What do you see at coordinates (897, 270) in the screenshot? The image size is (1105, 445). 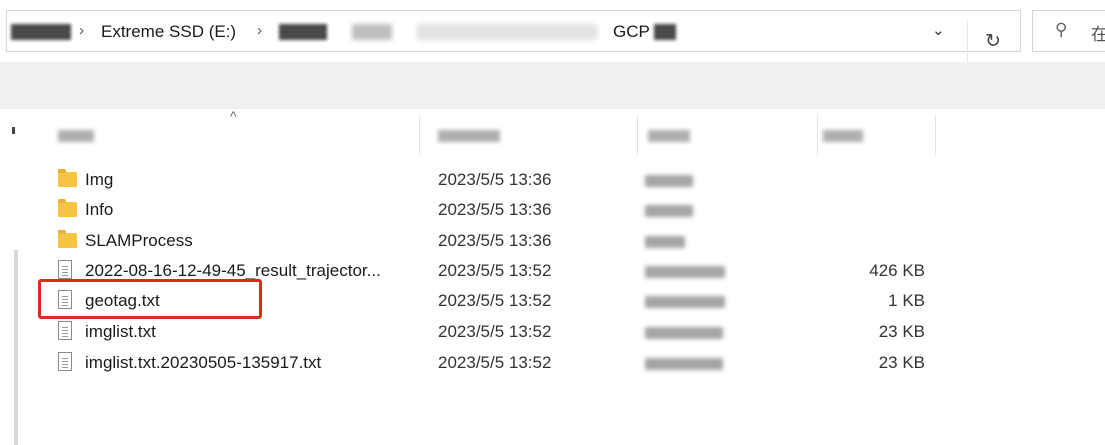 I see `file-size: 426 KB` at bounding box center [897, 270].